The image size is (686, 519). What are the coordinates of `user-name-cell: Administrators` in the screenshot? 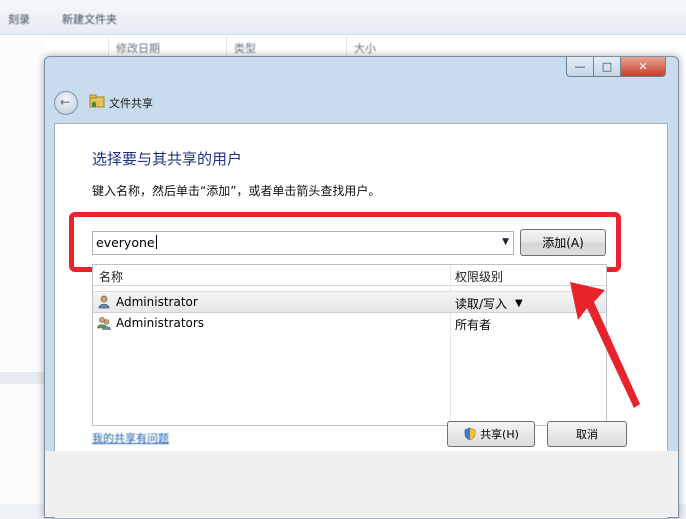 It's located at (150, 323).